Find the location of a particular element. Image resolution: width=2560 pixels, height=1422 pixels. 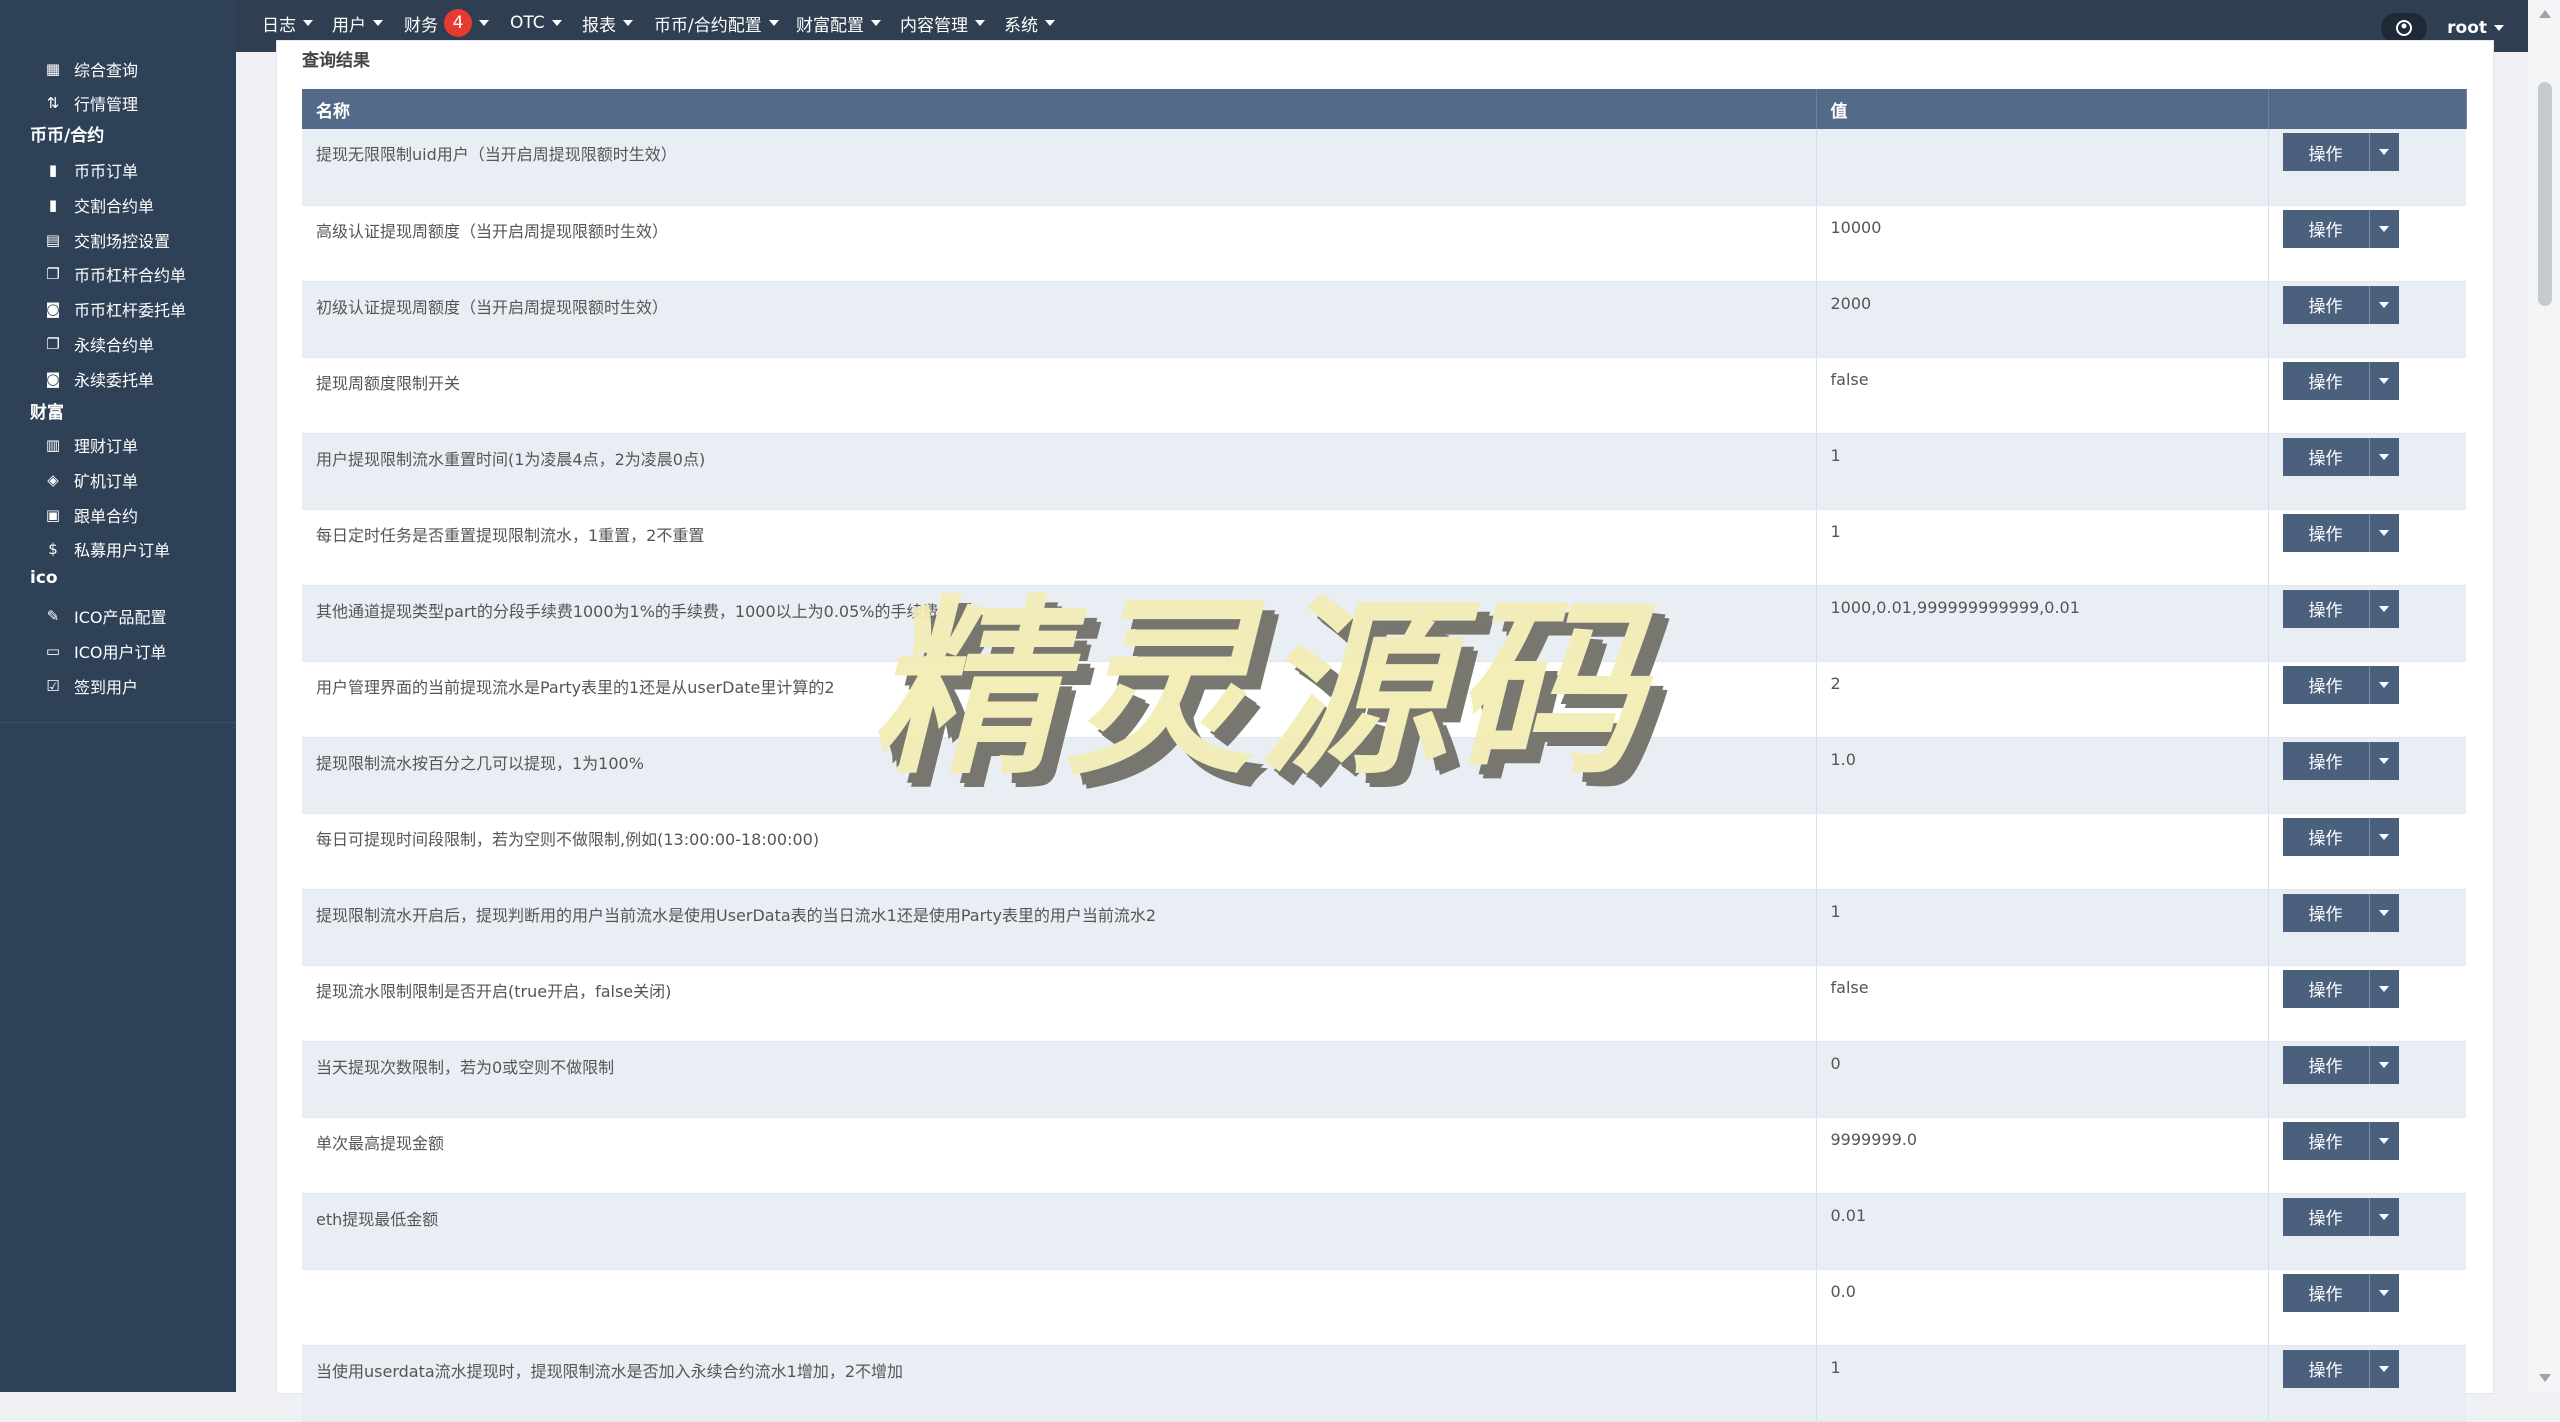

table-row: 提现限制流水按百分之几可以提现，1为100% 1.0 操作 is located at coordinates (1384, 775).